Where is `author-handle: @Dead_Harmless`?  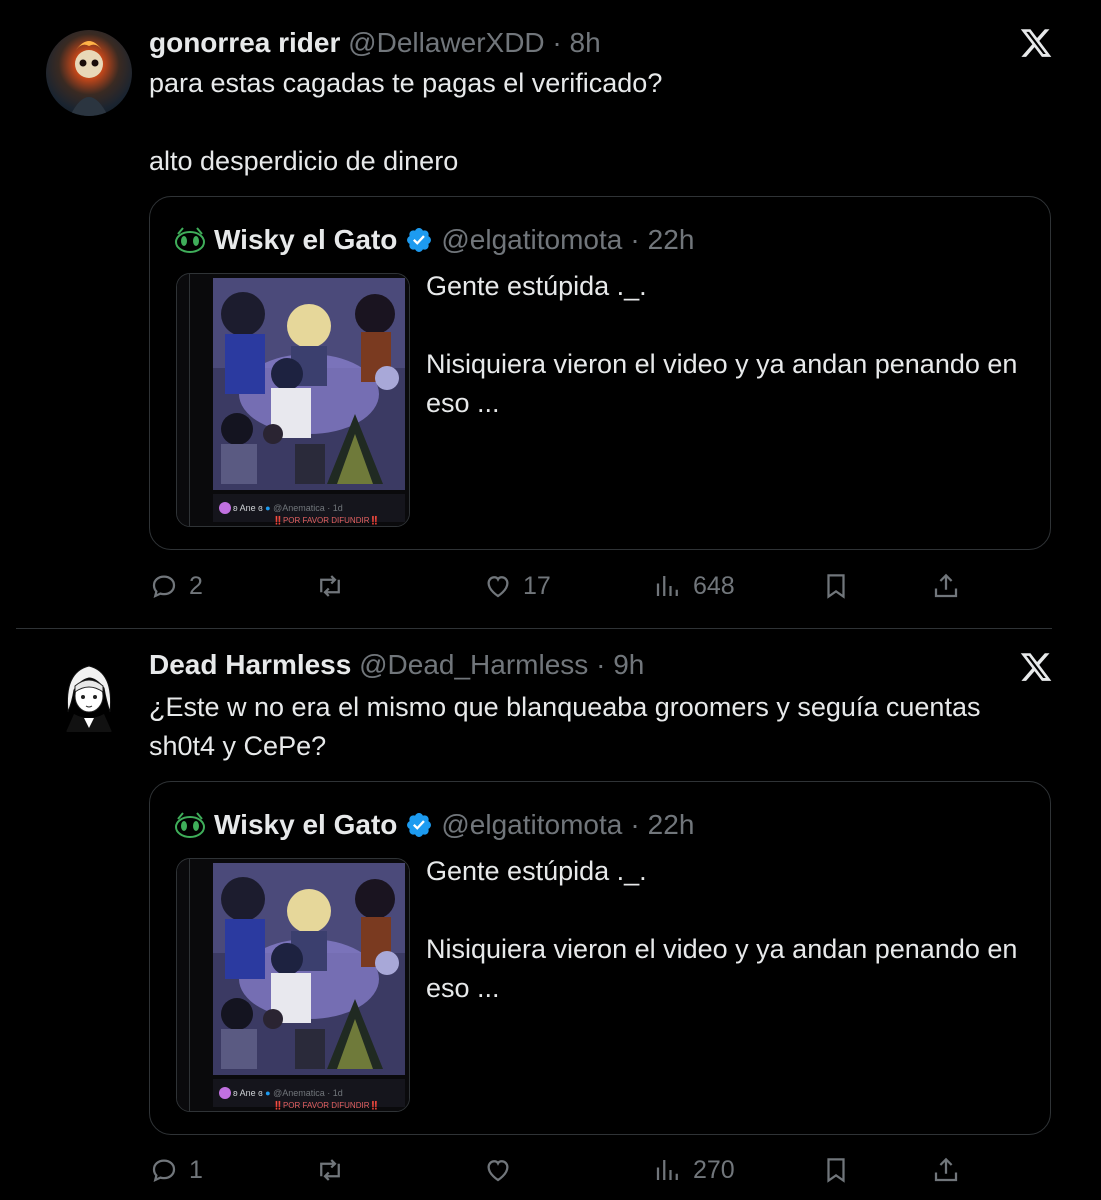 author-handle: @Dead_Harmless is located at coordinates (473, 664).